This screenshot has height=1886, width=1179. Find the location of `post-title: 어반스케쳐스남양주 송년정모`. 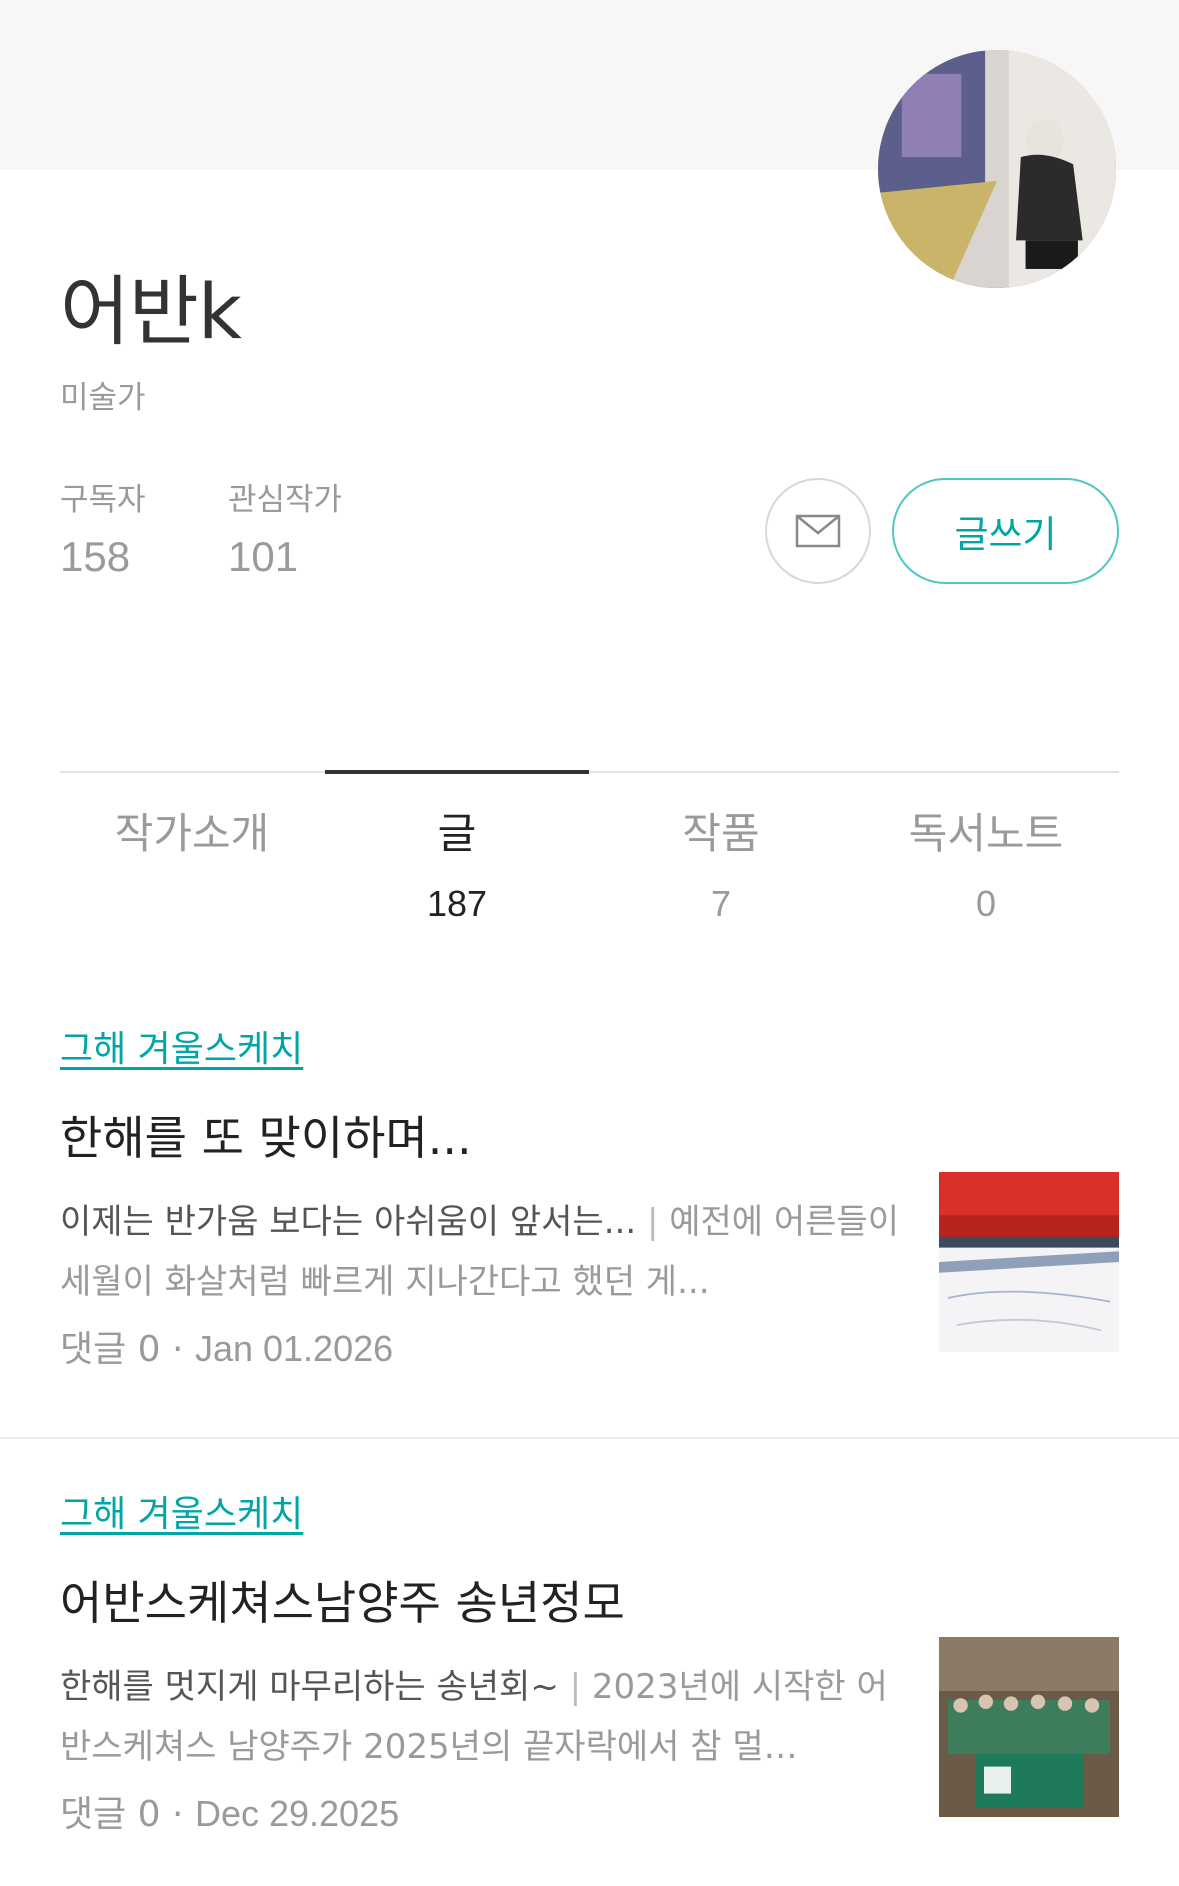

post-title: 어반스케쳐스남양주 송년정모 is located at coordinates (342, 1600).